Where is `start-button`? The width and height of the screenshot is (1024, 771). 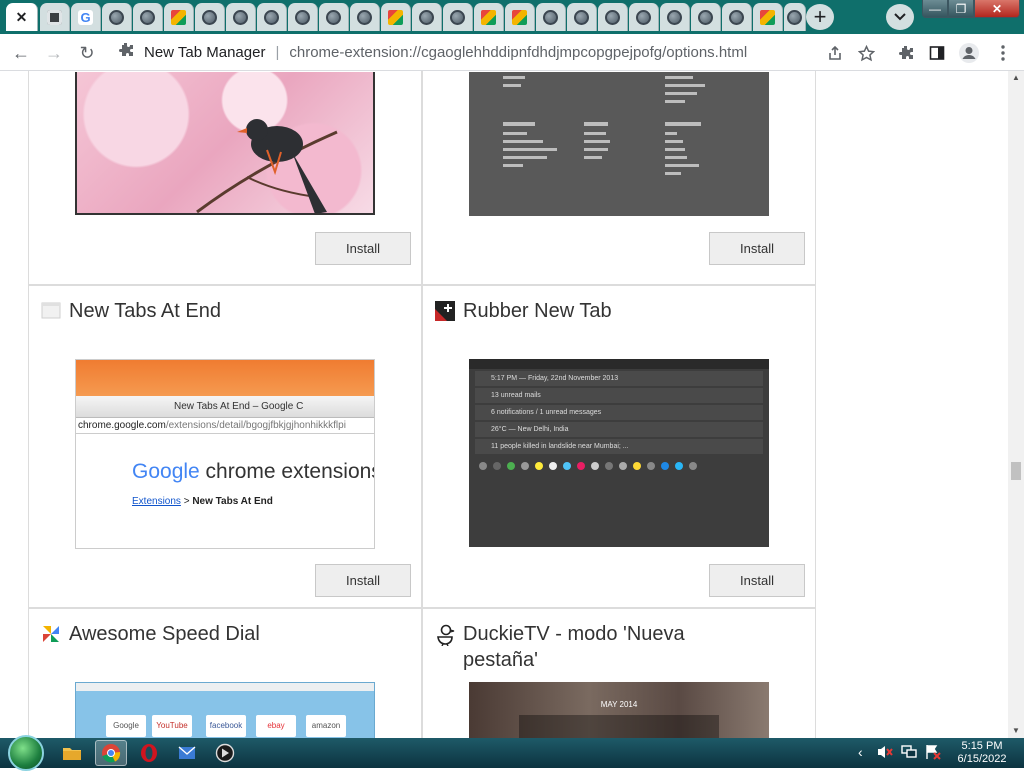 start-button is located at coordinates (26, 753).